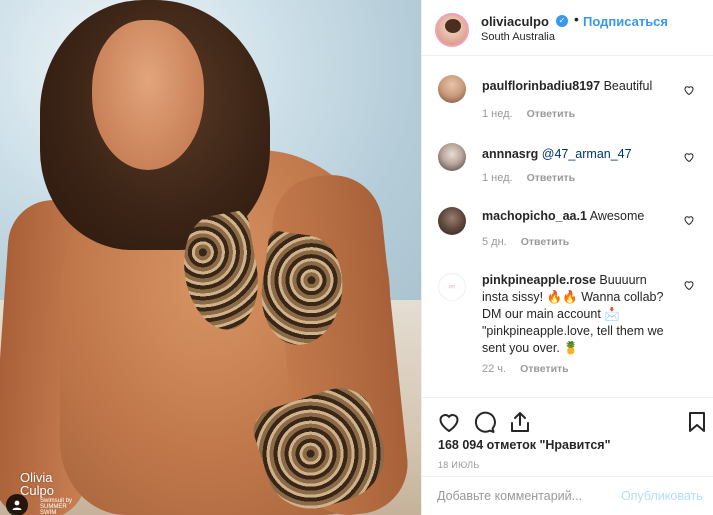 The image size is (713, 515). Describe the element at coordinates (520, 422) in the screenshot. I see `share-icon` at that location.